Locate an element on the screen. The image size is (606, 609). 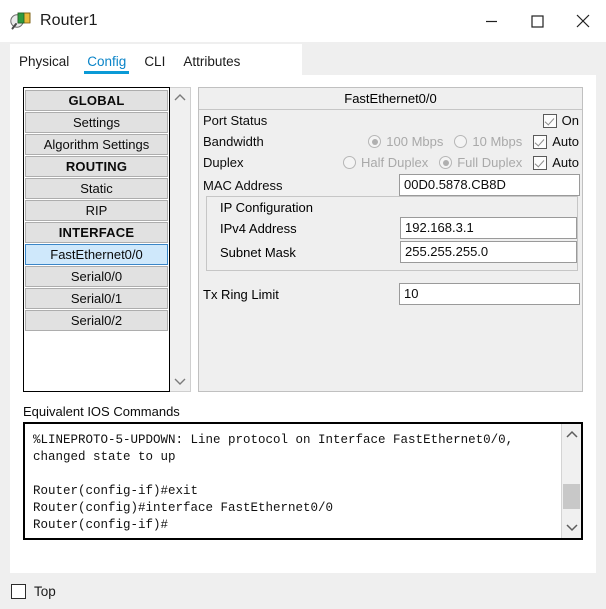
bandwidth-controls: 100 Mbps 10 Mbps Auto is located at coordinates (473, 141).